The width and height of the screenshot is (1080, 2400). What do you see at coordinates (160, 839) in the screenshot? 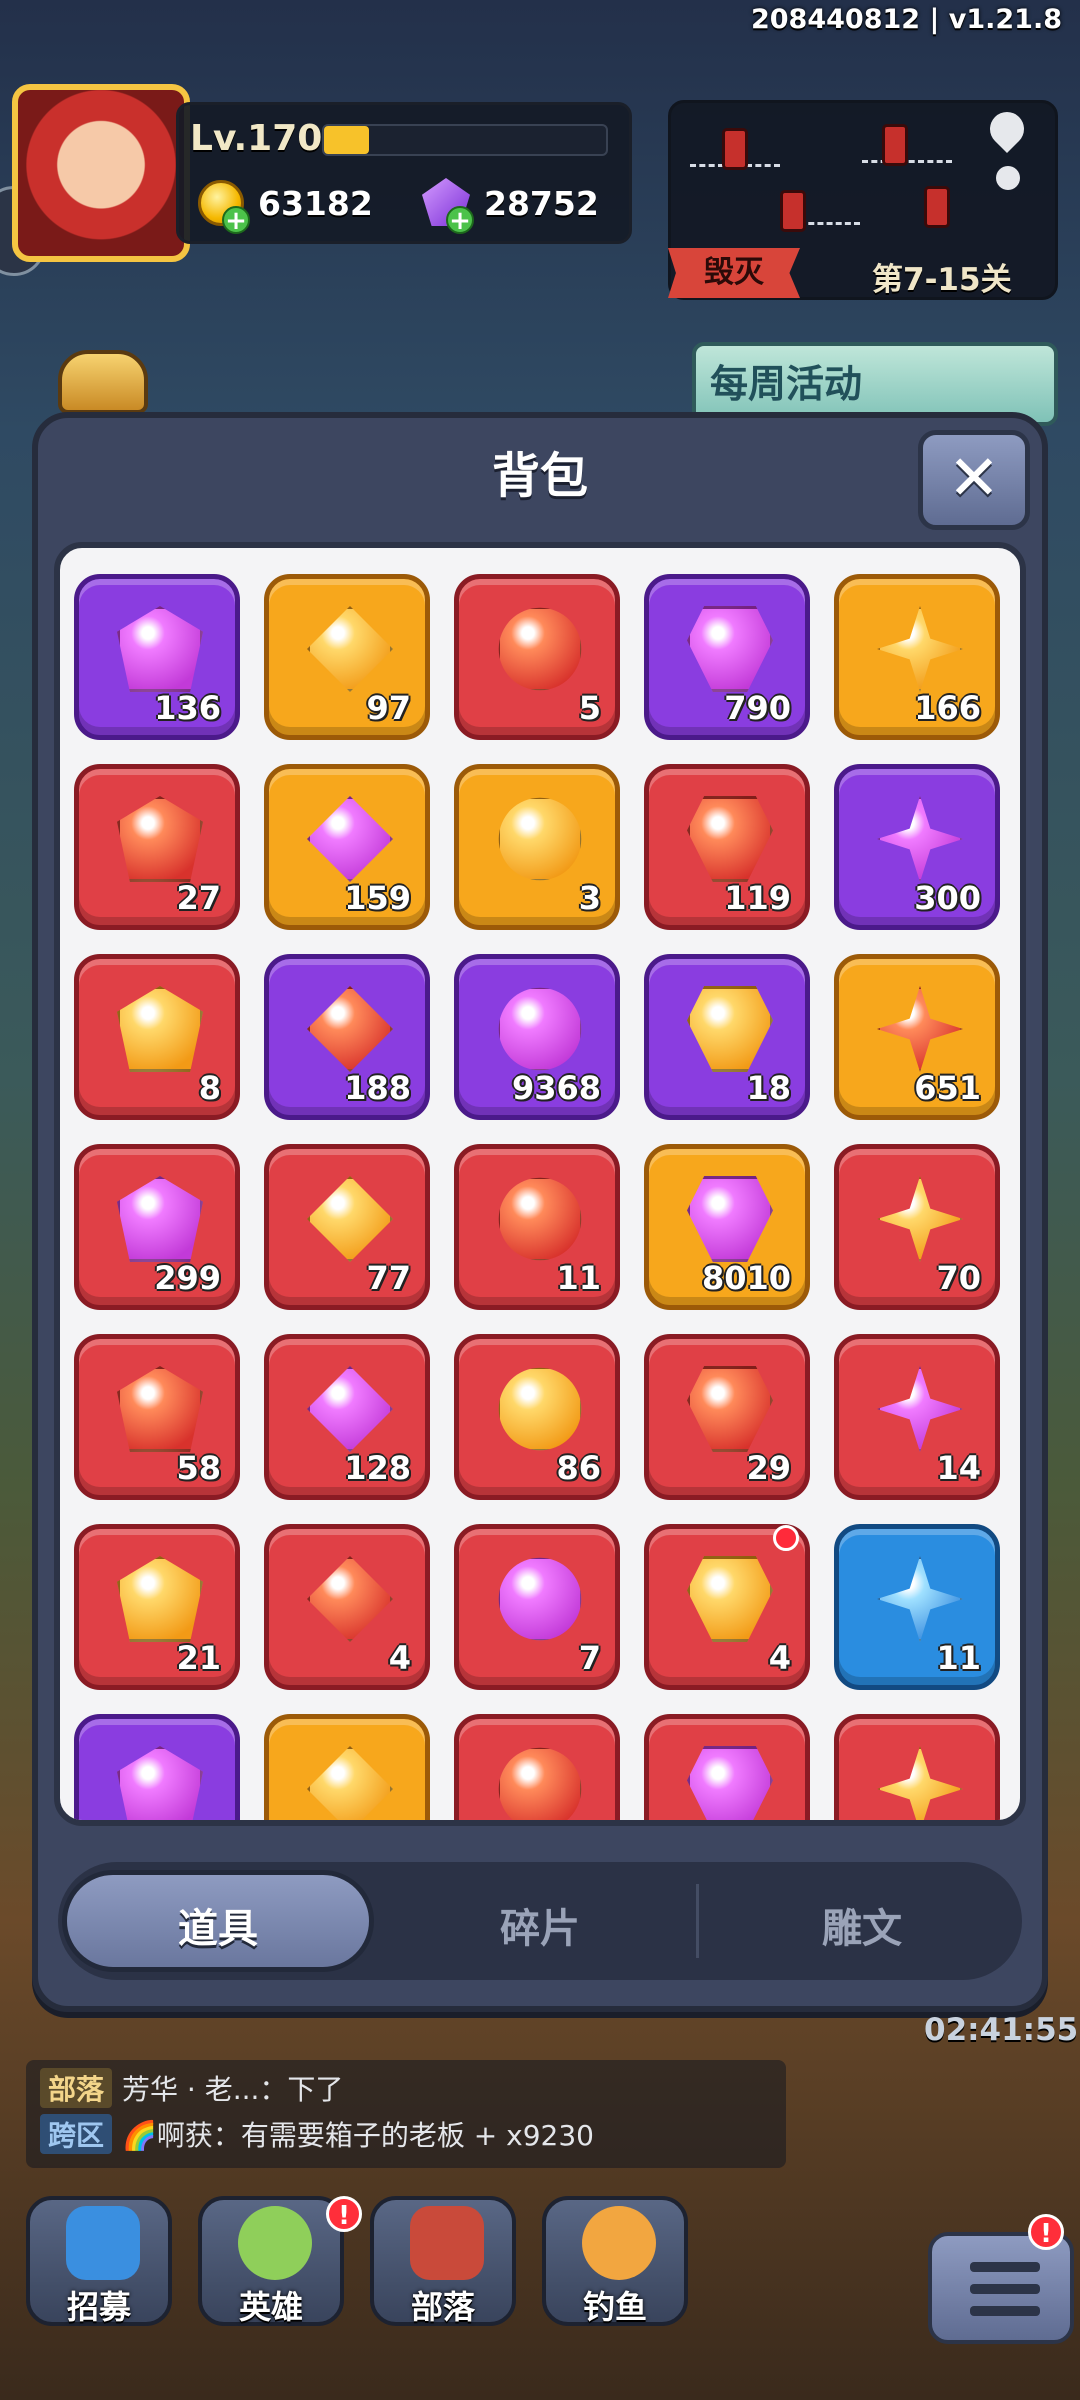
I see `red-seal-icon` at bounding box center [160, 839].